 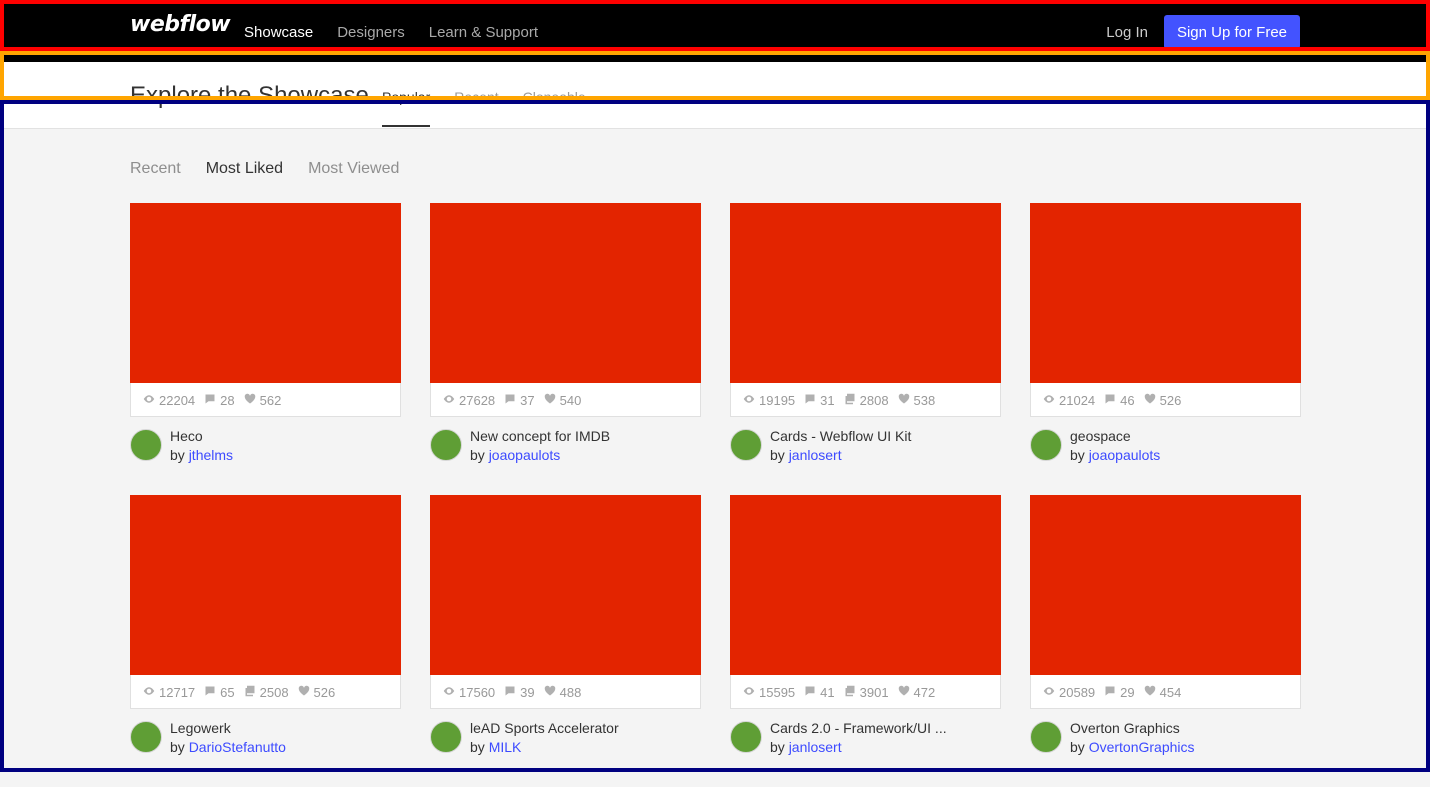 I want to click on nav-learn-support: Learn & Support, so click(x=483, y=32).